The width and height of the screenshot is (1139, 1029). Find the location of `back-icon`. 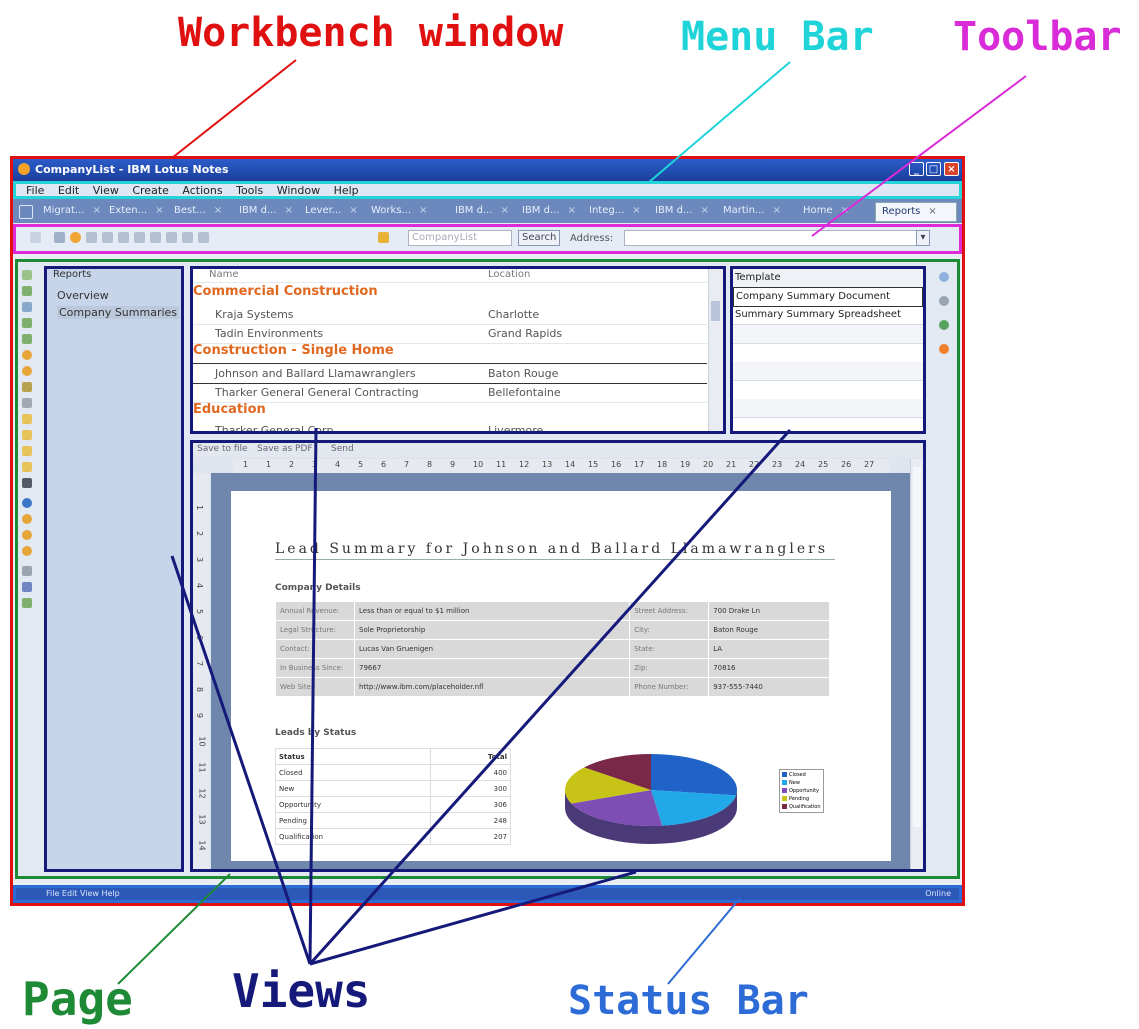

back-icon is located at coordinates (107, 237).